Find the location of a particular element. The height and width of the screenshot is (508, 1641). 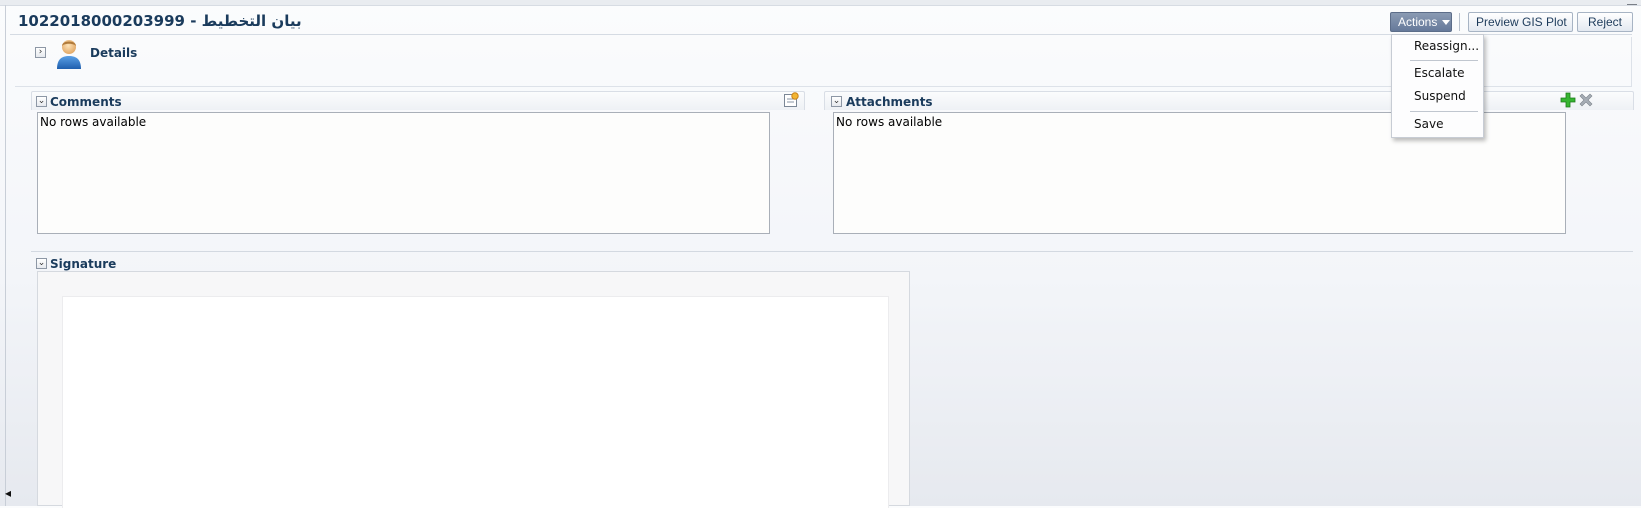

comments-header is located at coordinates (418, 100).